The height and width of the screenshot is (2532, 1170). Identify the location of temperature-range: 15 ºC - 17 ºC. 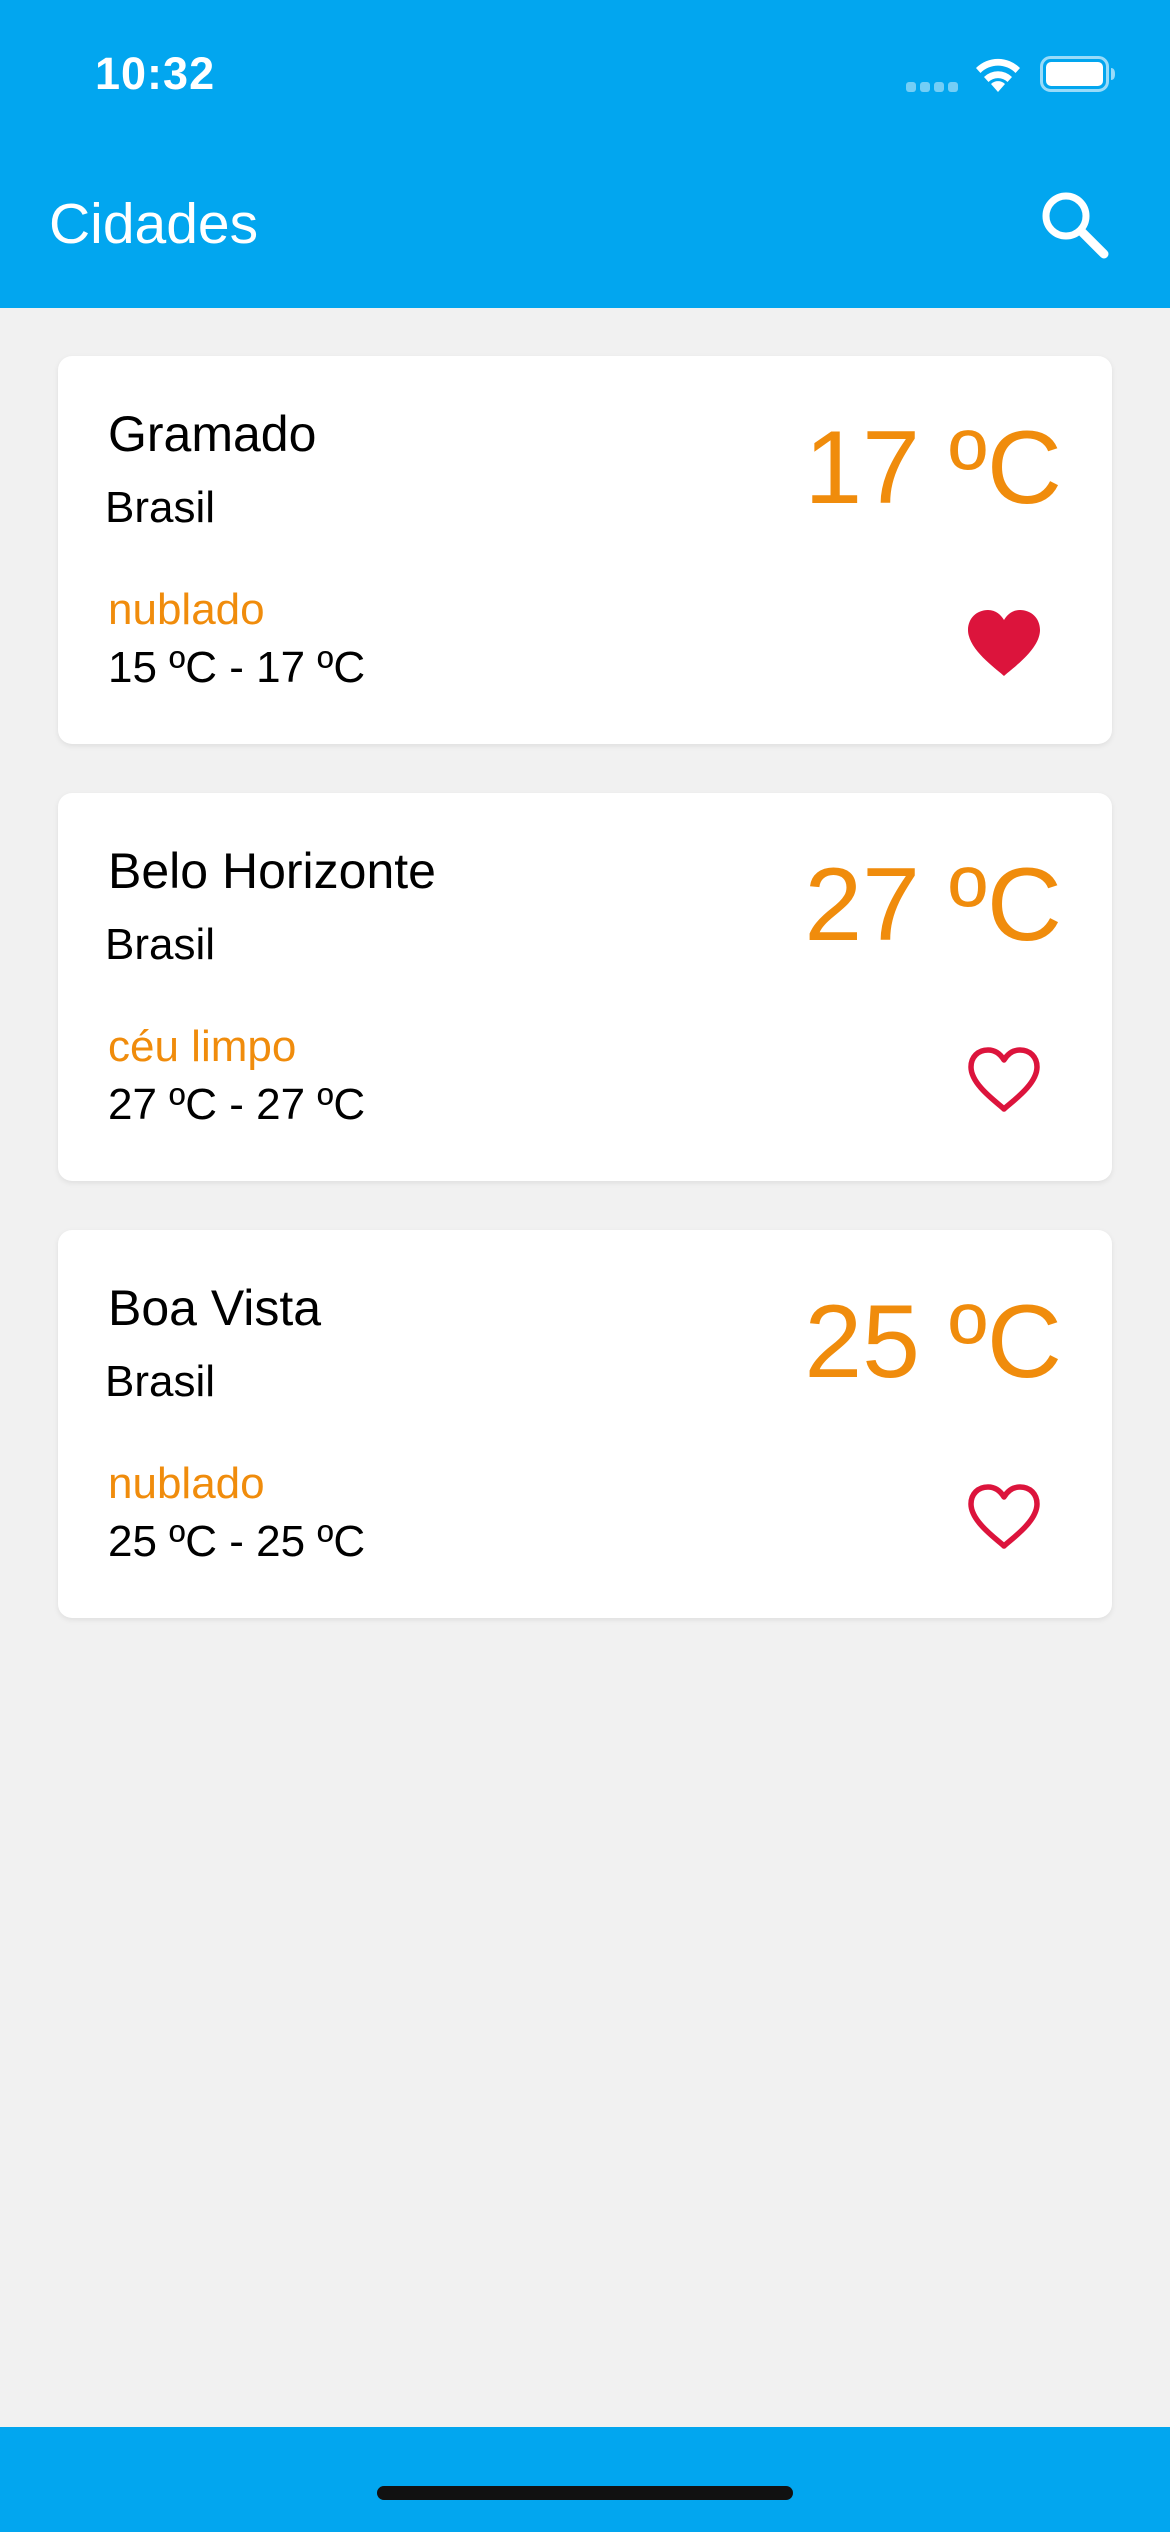
(237, 667).